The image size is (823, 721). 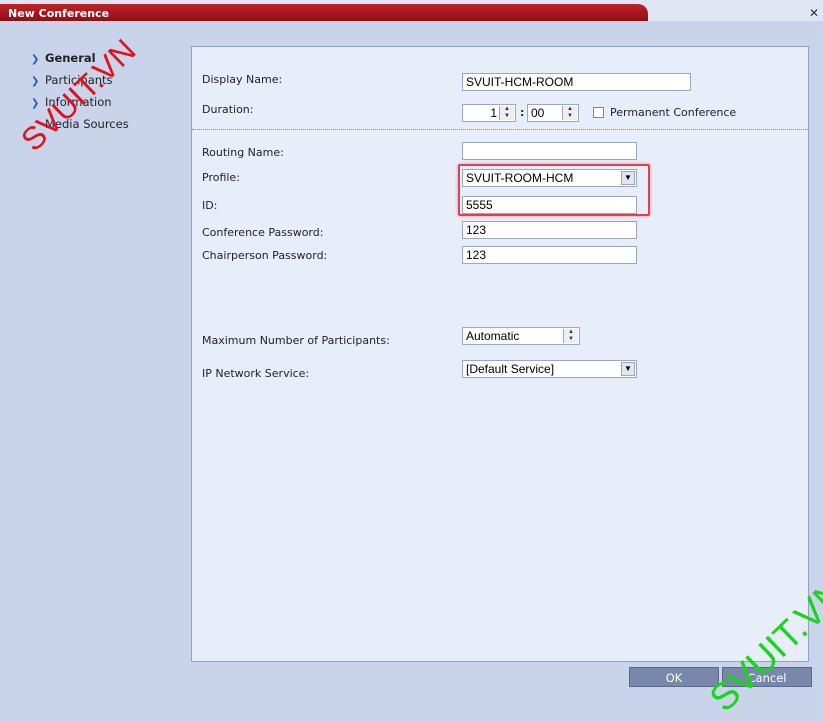 I want to click on ok-button: OK, so click(x=674, y=677).